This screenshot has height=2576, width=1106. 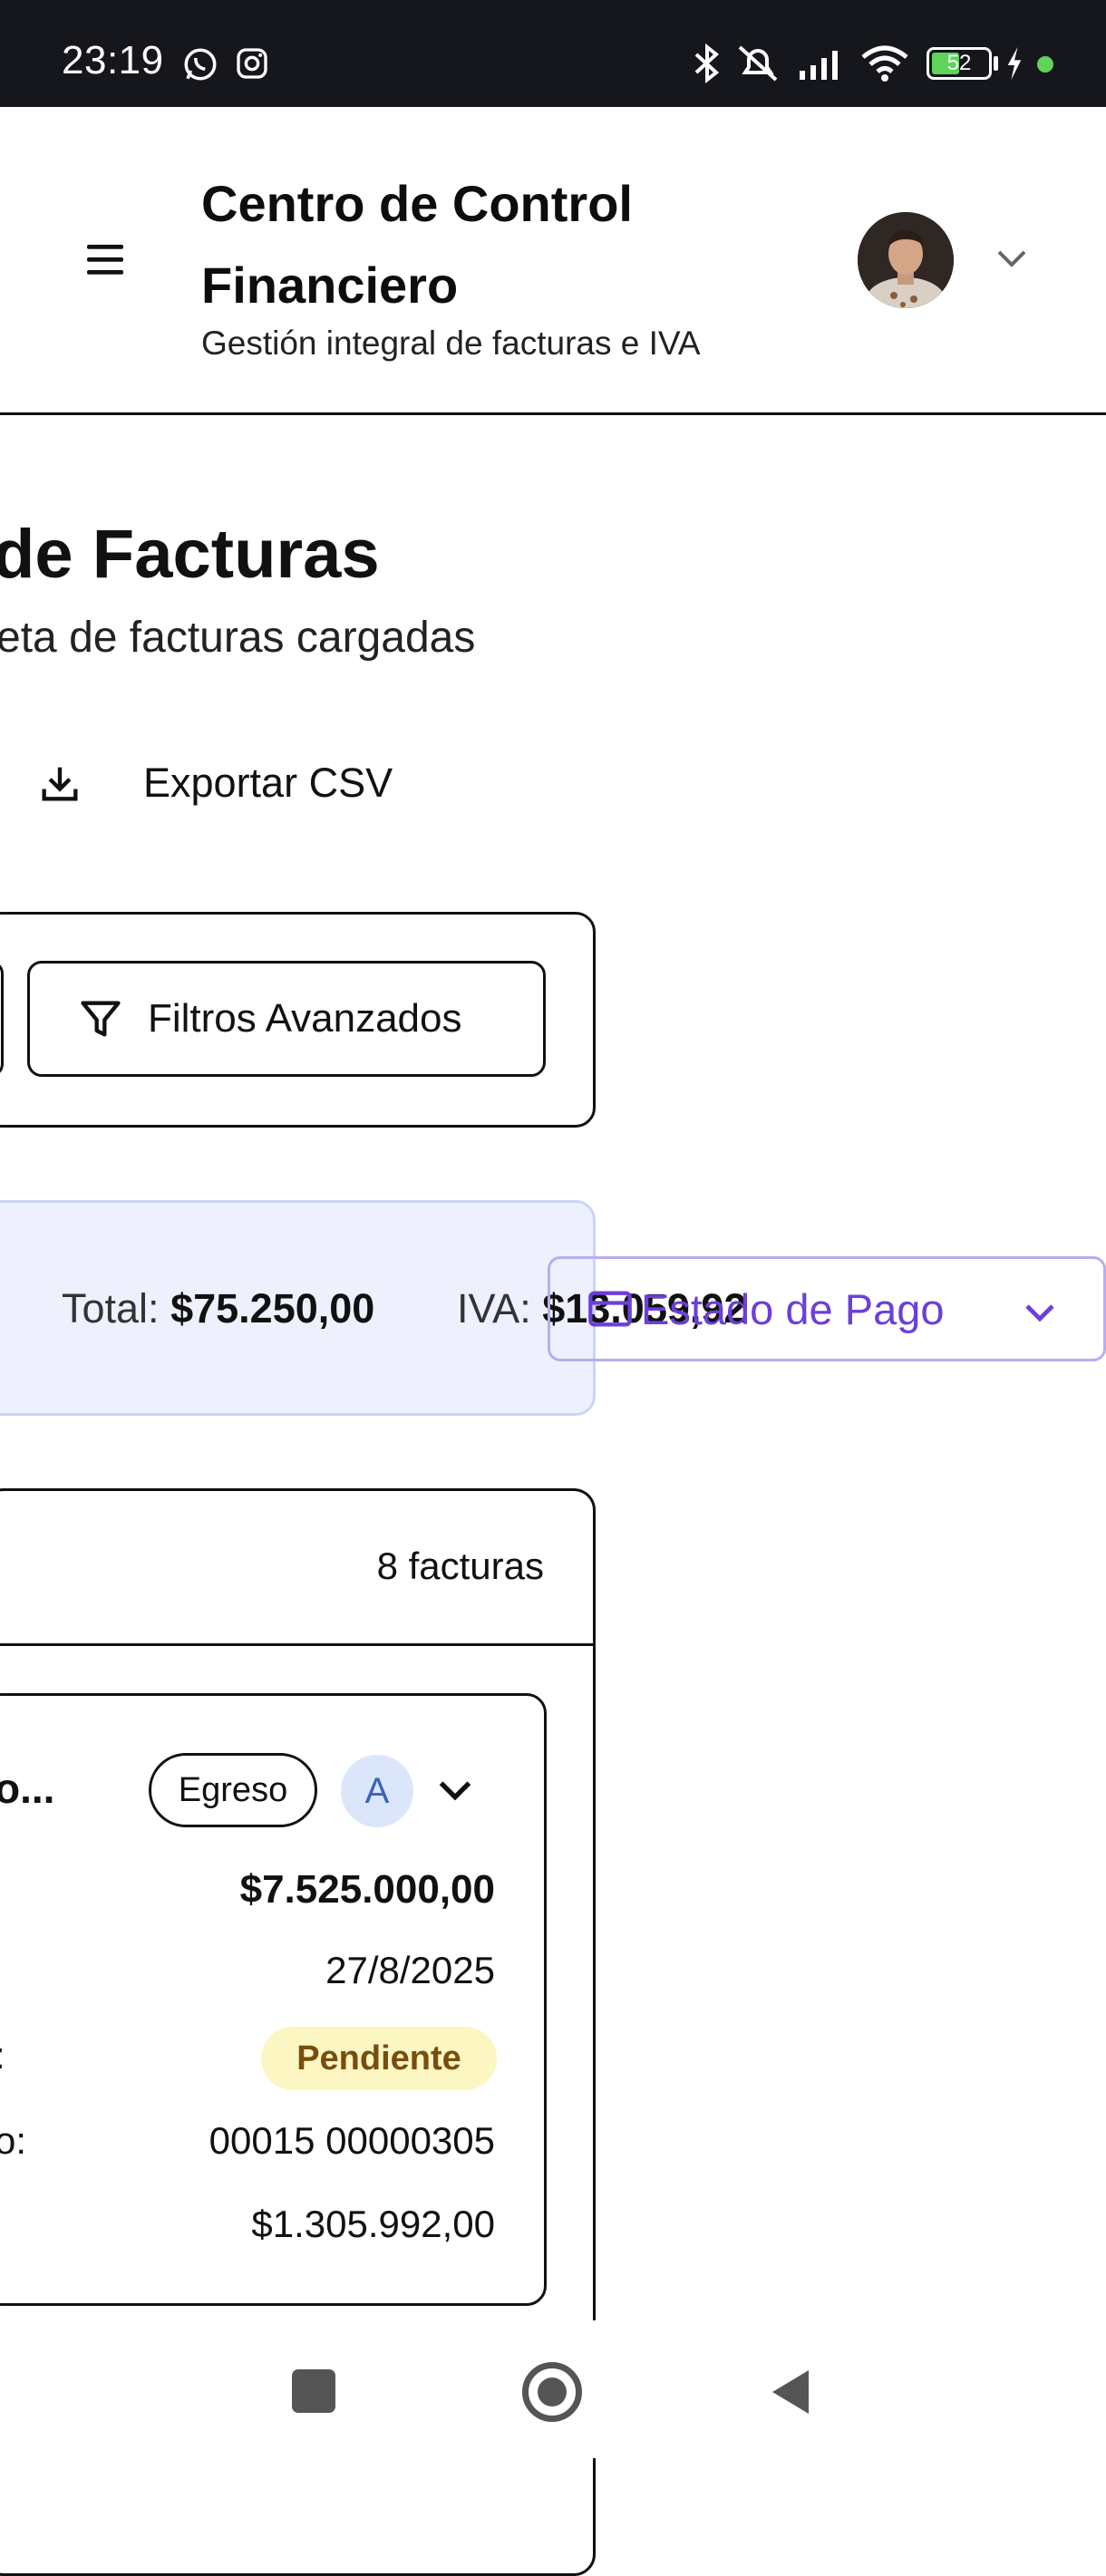 I want to click on invoice-type-badge: Egreso, so click(x=233, y=1790).